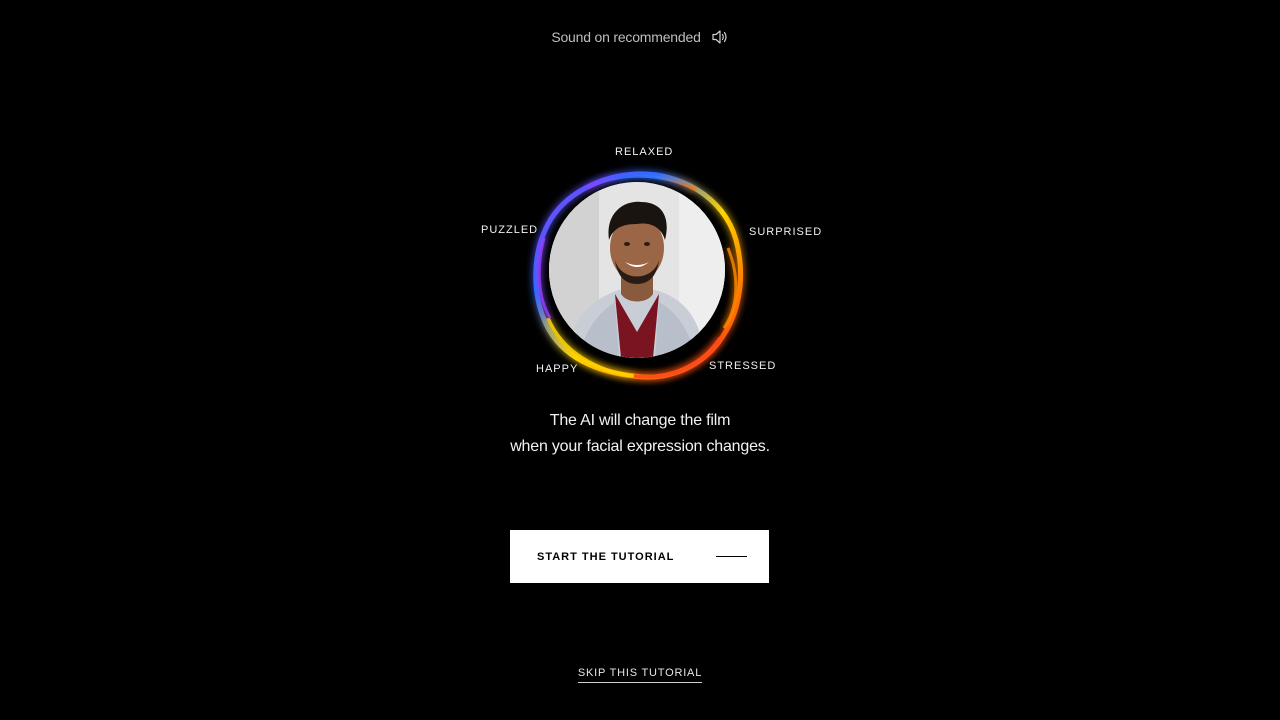  What do you see at coordinates (786, 232) in the screenshot?
I see `emotion-label-surprised: SURPRISED` at bounding box center [786, 232].